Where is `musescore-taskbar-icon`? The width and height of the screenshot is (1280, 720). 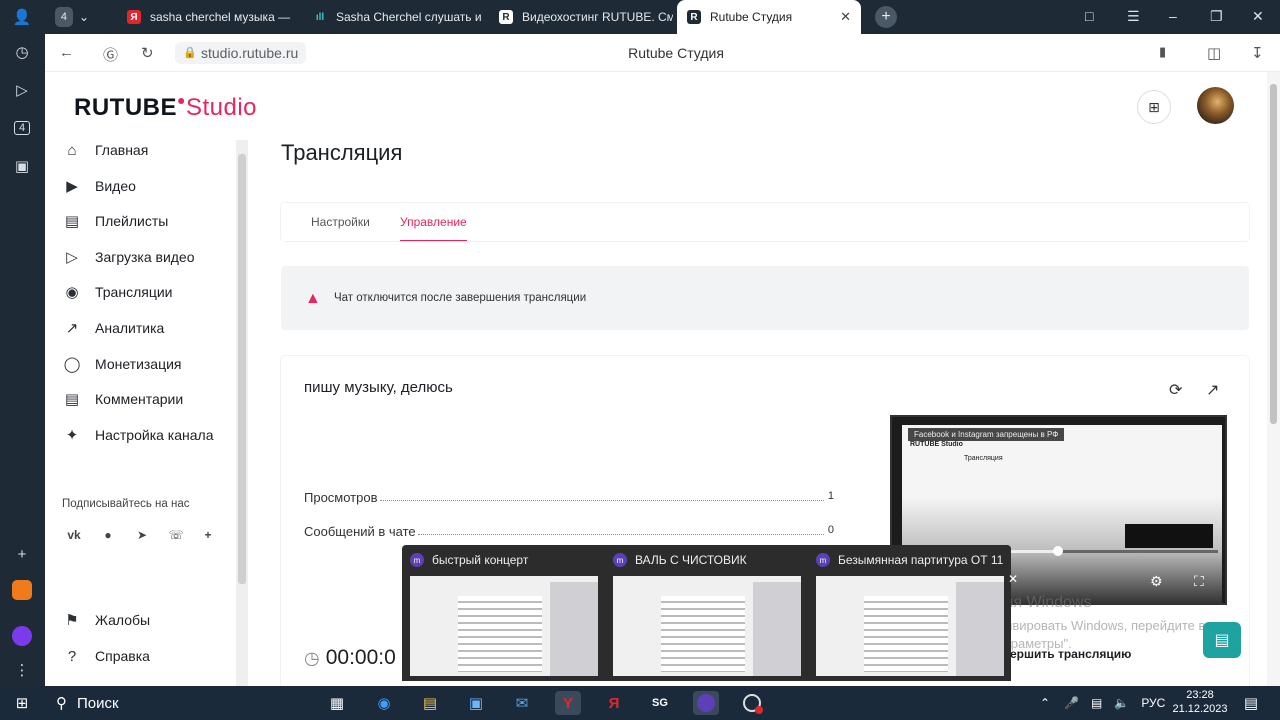
musescore-taskbar-icon is located at coordinates (706, 703).